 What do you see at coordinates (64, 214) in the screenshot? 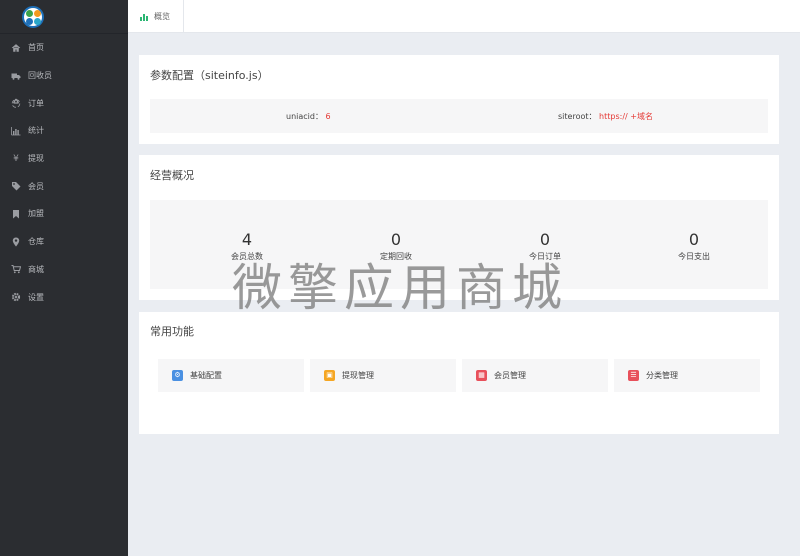
I see `sidebar-item-franchise: 加盟` at bounding box center [64, 214].